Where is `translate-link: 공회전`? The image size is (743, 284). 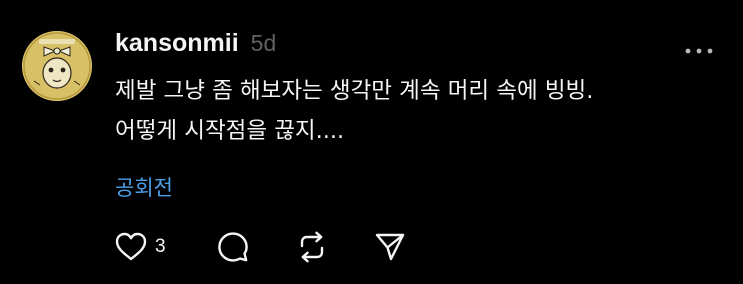 translate-link: 공회전 is located at coordinates (144, 188).